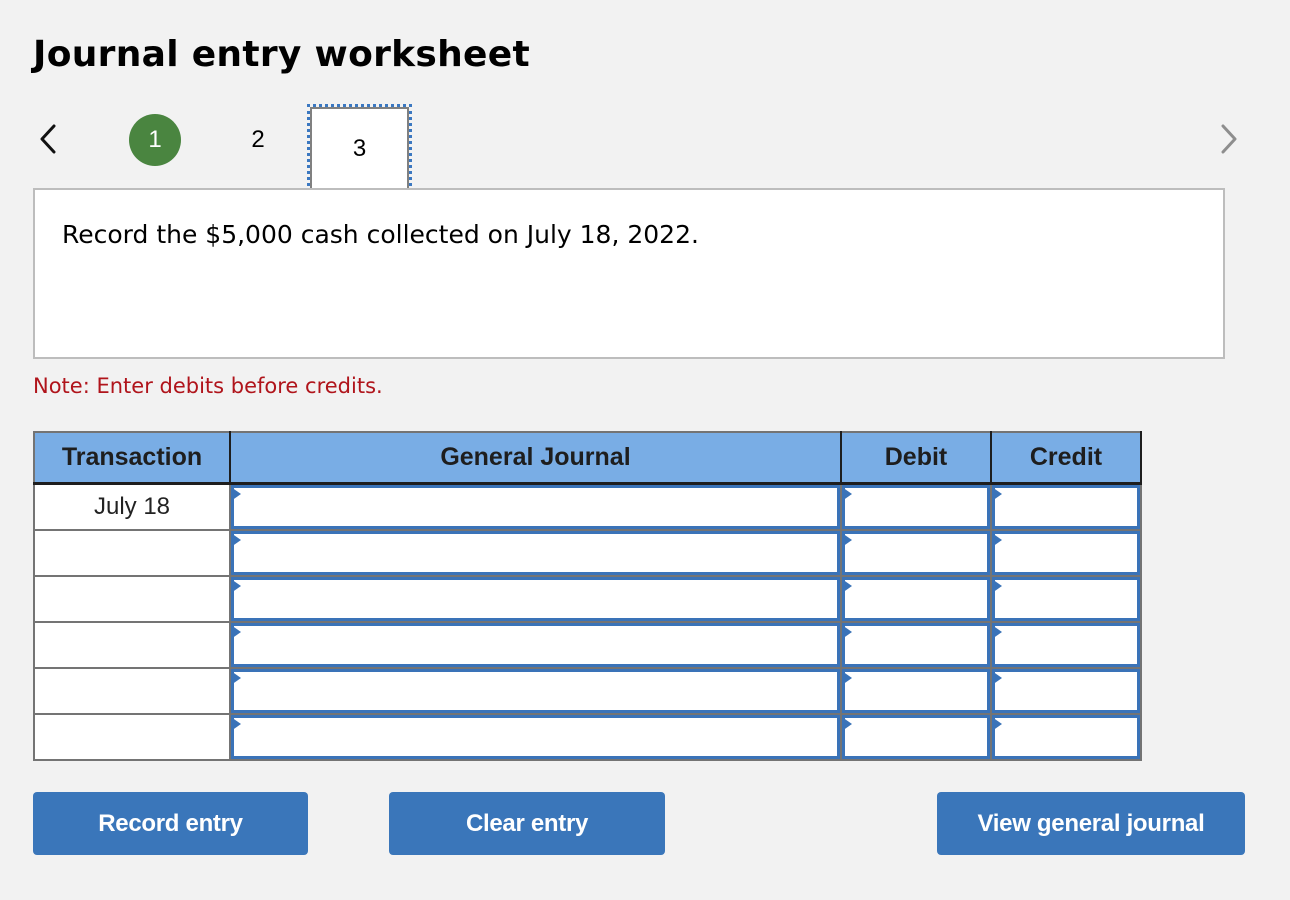  Describe the element at coordinates (208, 386) in the screenshot. I see `instruction-note: Note: Enter debits before credits.` at that location.